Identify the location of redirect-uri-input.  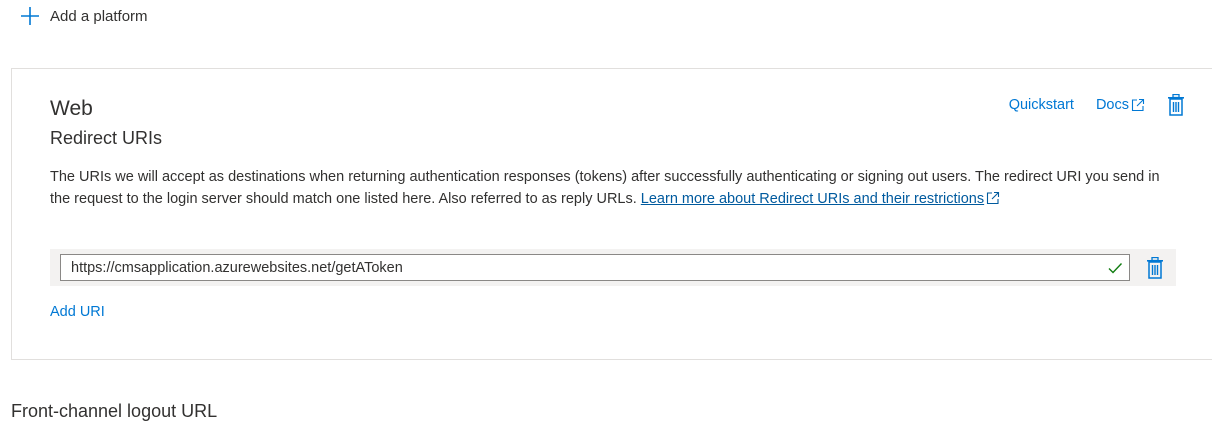
(586, 267).